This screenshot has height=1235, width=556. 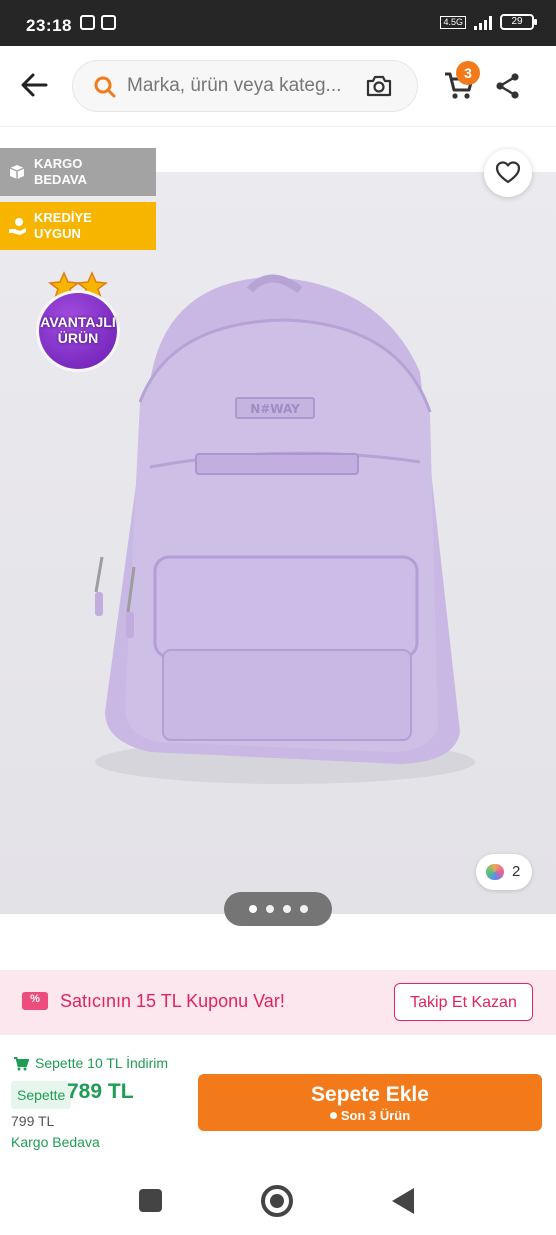 I want to click on status-bar: 23:18 4.5G 29, so click(x=278, y=23).